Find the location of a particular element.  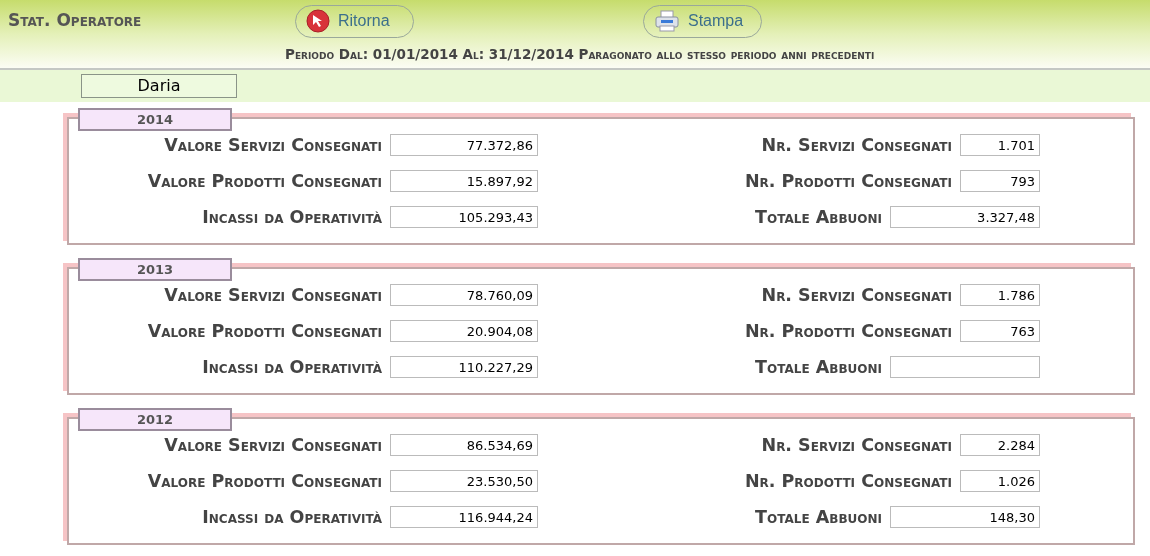

value-field: 23.530,50 is located at coordinates (464, 481).